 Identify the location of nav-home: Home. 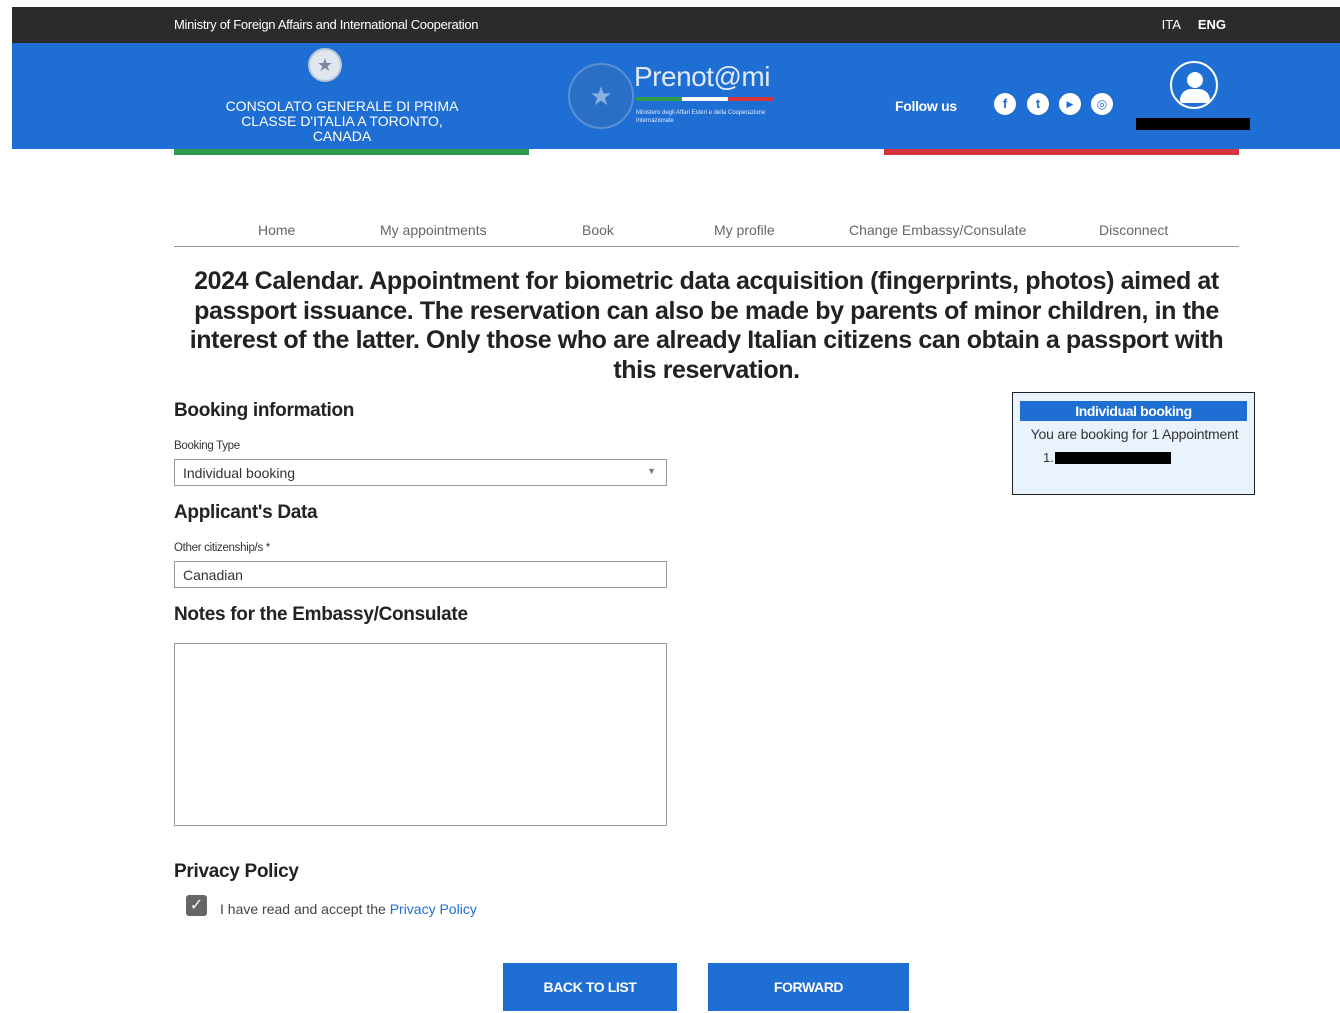
(276, 230).